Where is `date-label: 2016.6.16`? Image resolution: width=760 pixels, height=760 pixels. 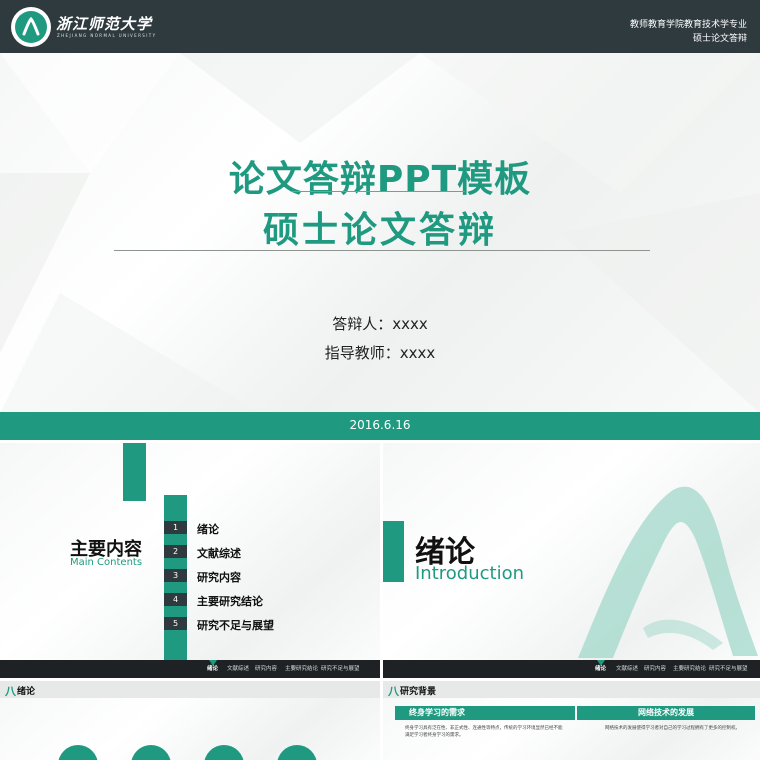
date-label: 2016.6.16 is located at coordinates (380, 425).